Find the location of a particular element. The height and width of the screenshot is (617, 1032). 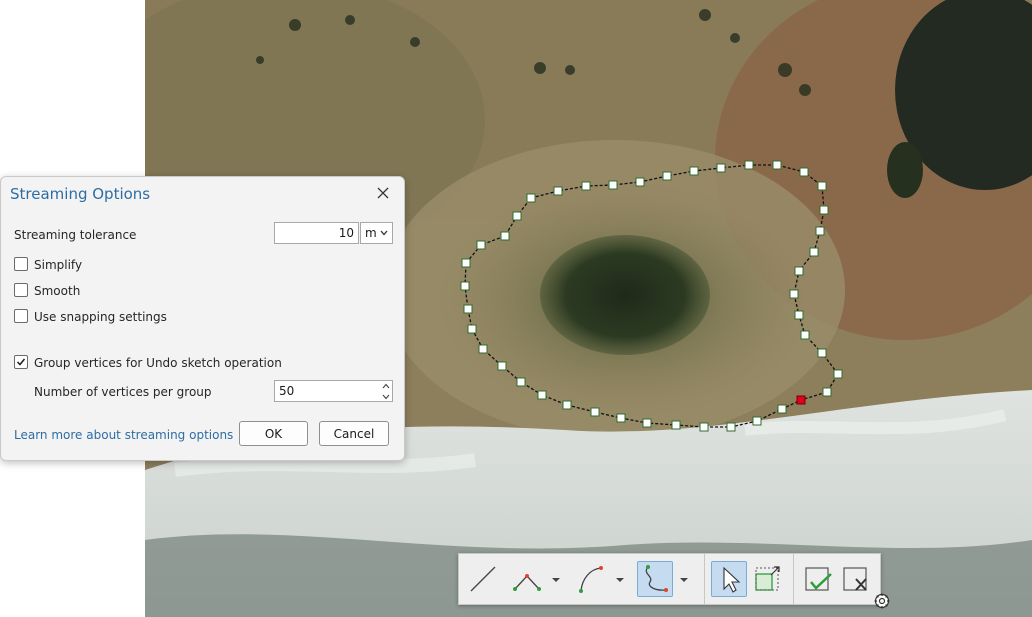

group-vertices-checkbox is located at coordinates (21, 362).